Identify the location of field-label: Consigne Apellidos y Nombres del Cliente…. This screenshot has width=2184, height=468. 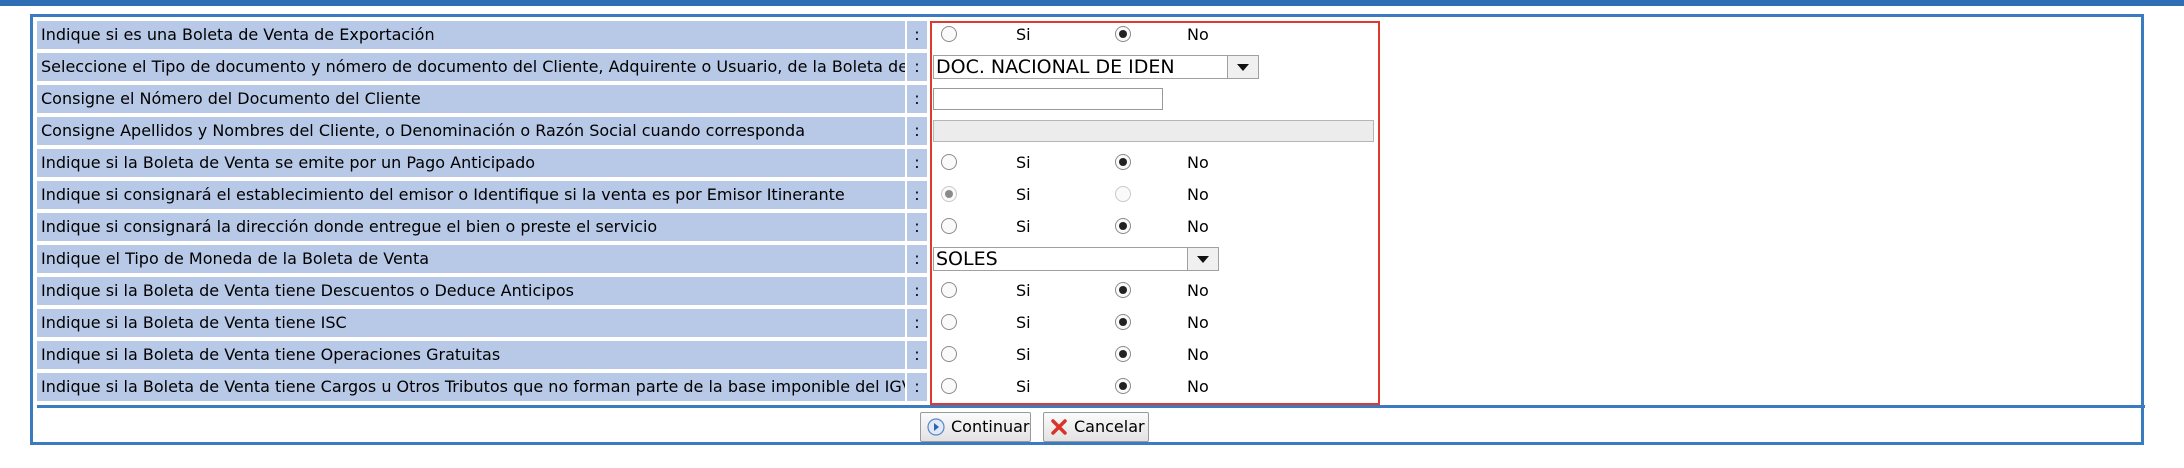
(471, 131).